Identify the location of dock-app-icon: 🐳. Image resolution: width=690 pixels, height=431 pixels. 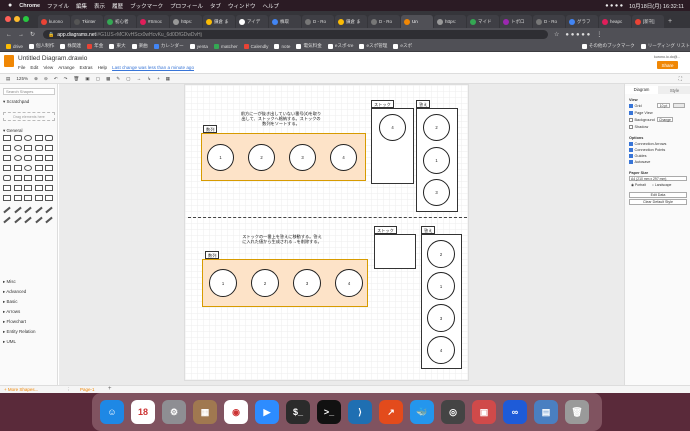
(422, 412).